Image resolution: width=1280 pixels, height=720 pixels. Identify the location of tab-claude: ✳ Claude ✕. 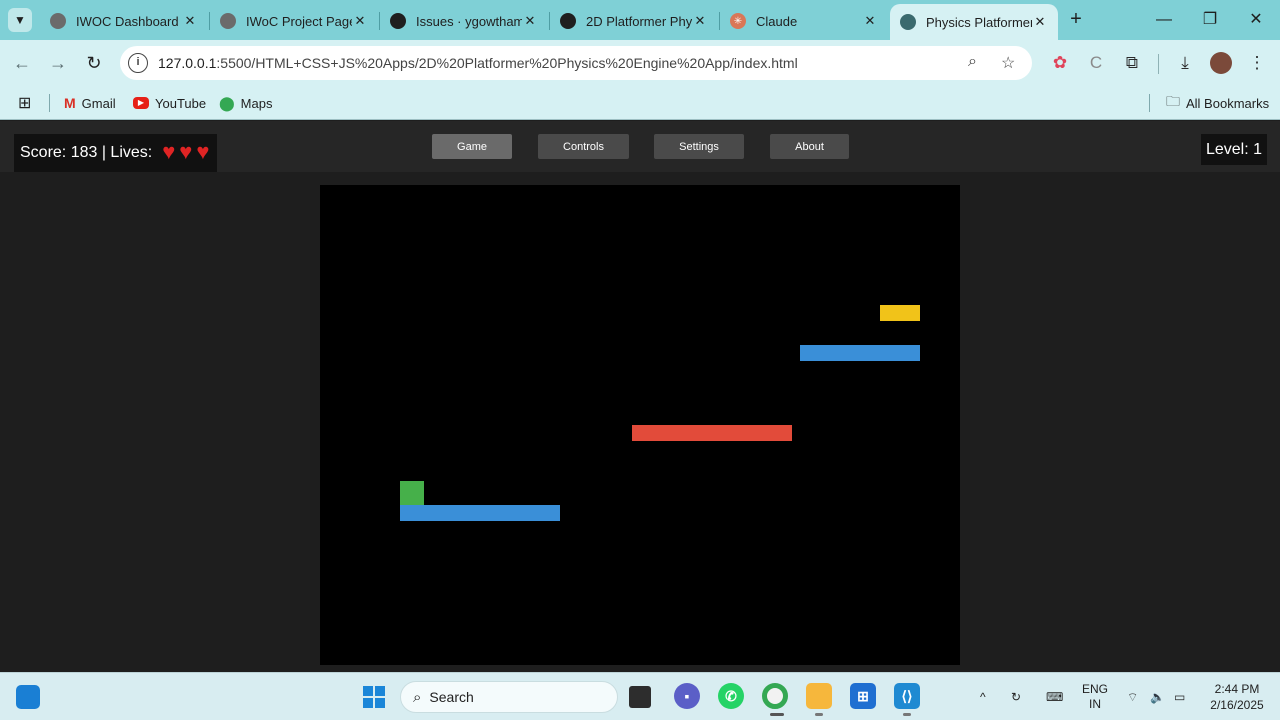
(804, 21).